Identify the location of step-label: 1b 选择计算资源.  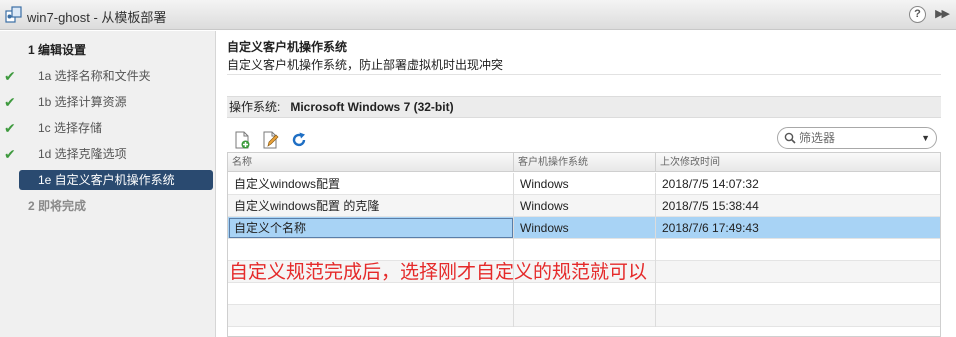
(82, 102).